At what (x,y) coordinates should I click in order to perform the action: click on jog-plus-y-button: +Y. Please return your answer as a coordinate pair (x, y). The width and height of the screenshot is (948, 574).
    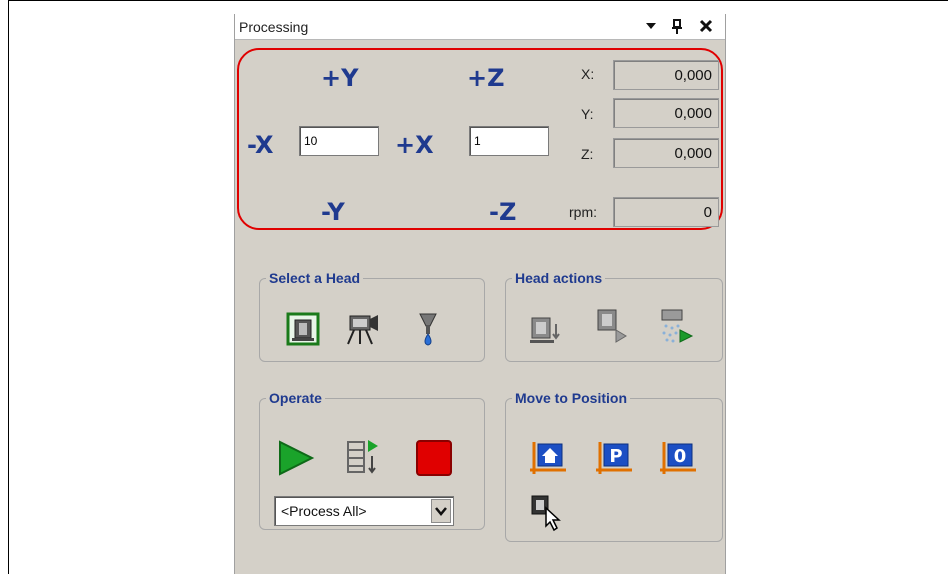
    Looking at the image, I should click on (340, 78).